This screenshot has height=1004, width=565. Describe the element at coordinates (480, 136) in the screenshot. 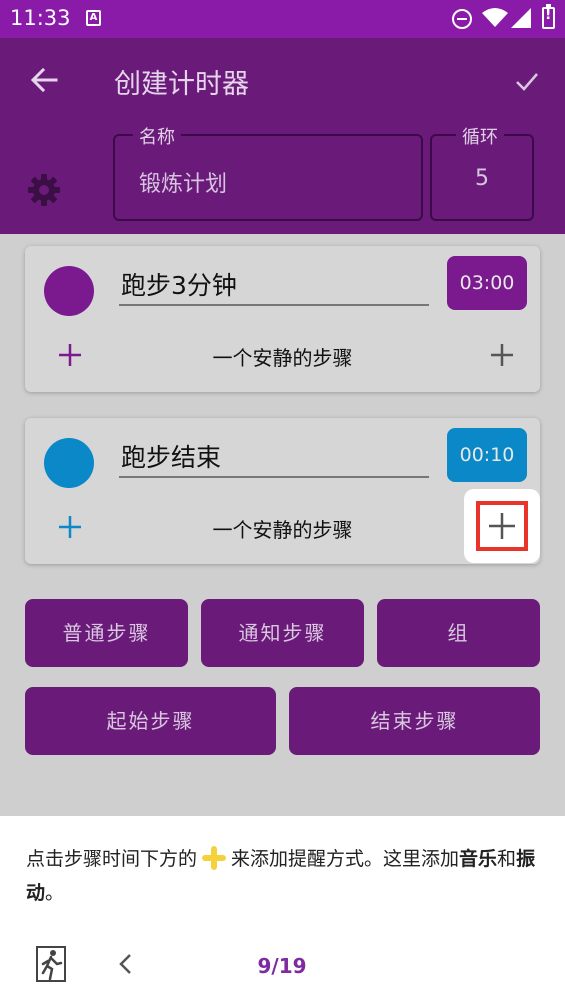

I see `loop-count-label: 循环` at that location.